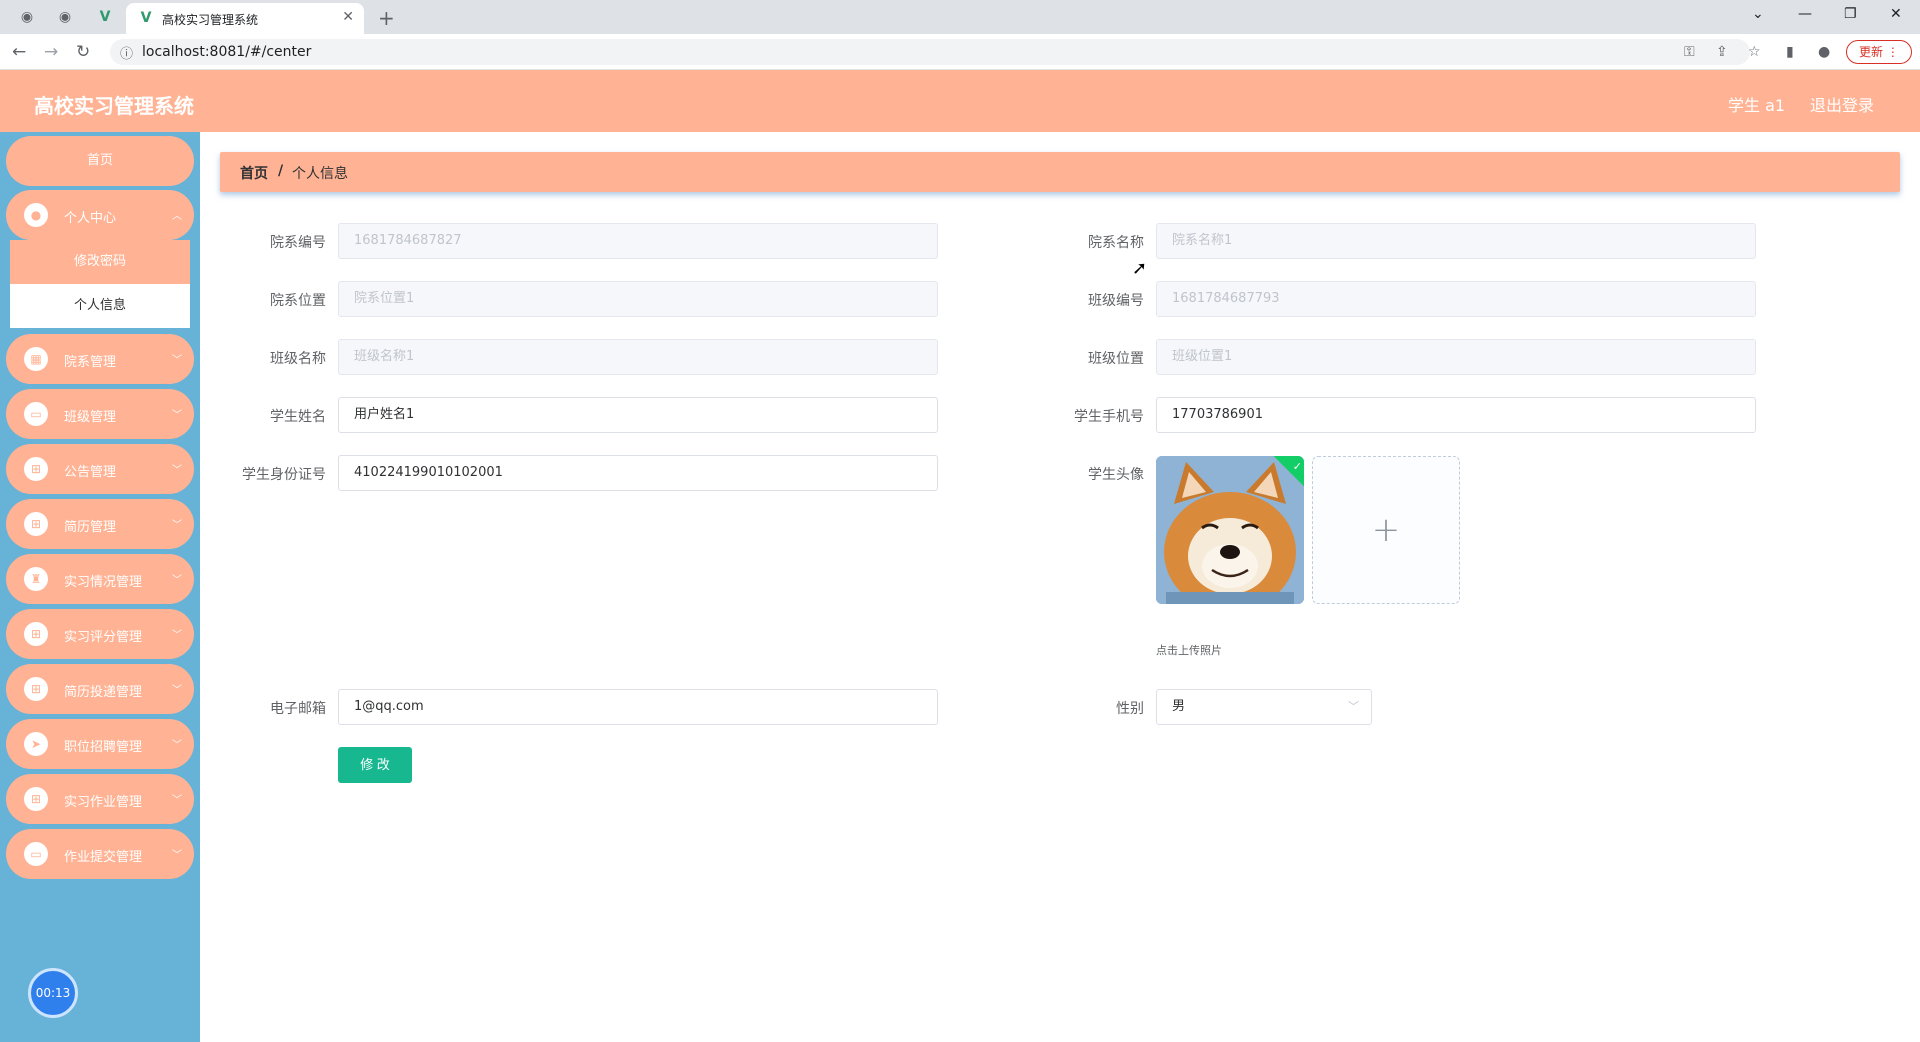  What do you see at coordinates (638, 241) in the screenshot?
I see `dept-no-field: 1681784687827` at bounding box center [638, 241].